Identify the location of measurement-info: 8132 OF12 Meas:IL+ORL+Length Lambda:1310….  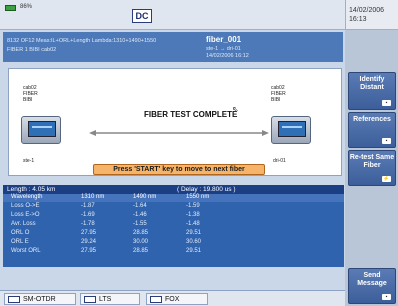
(82, 41).